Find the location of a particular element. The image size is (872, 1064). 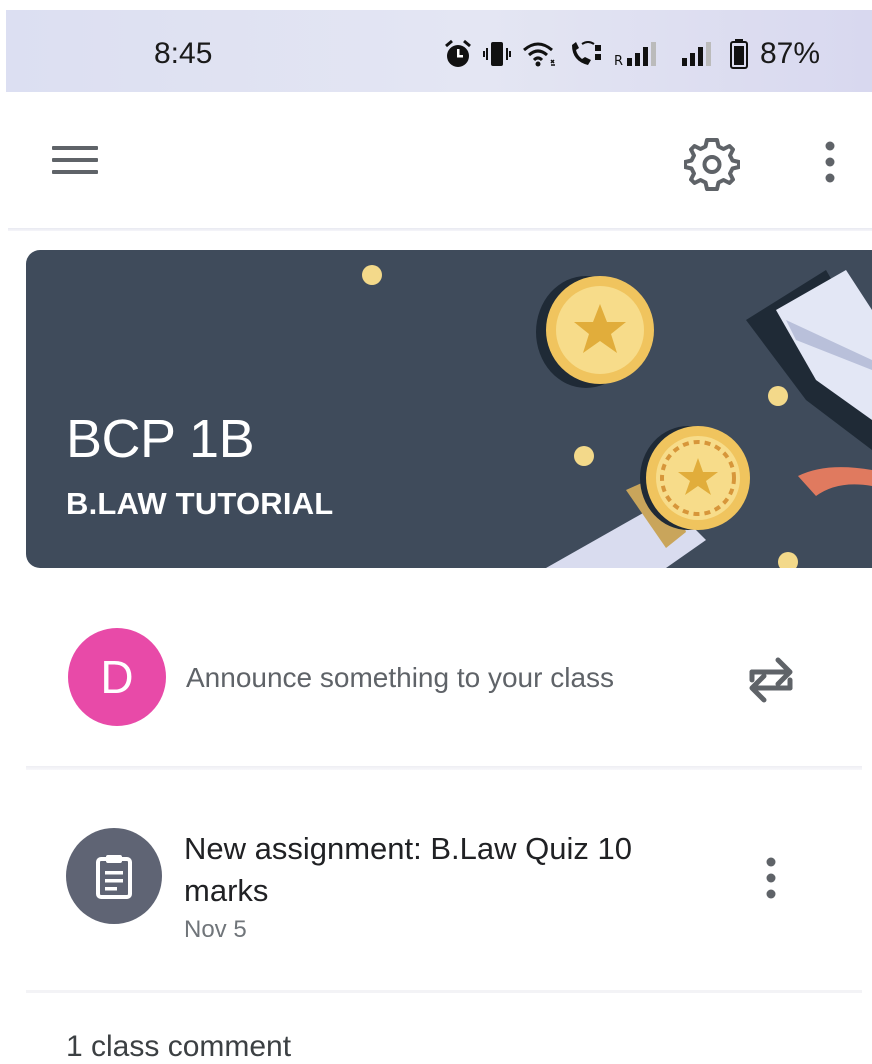

hamburger-menu-icon is located at coordinates (76, 160).